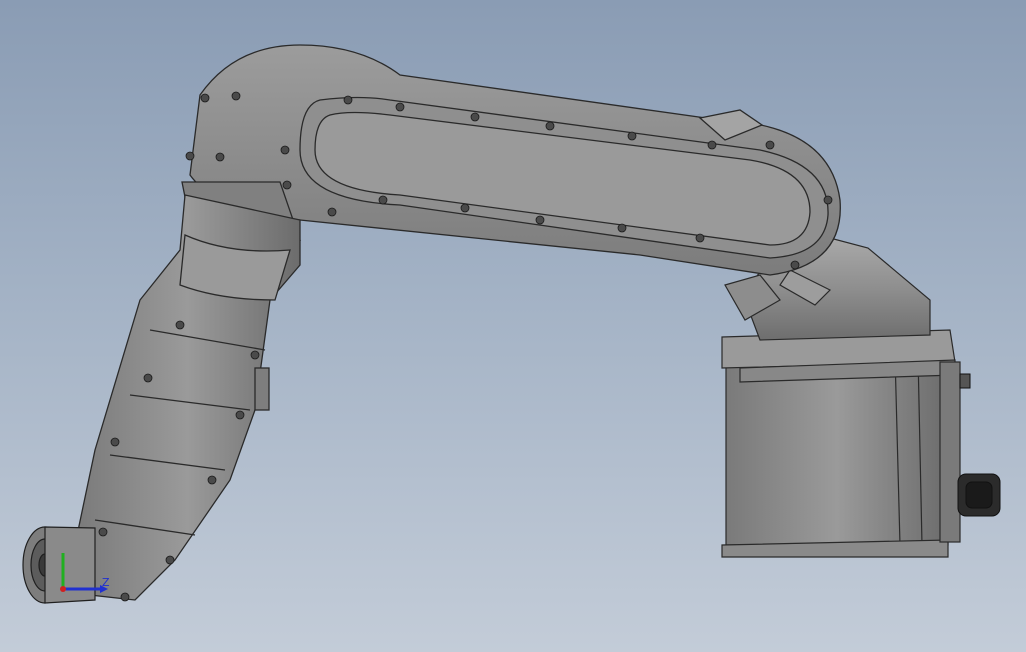 This screenshot has width=1026, height=652. Describe the element at coordinates (106, 582) in the screenshot. I see `triad-z-label: Z` at that location.